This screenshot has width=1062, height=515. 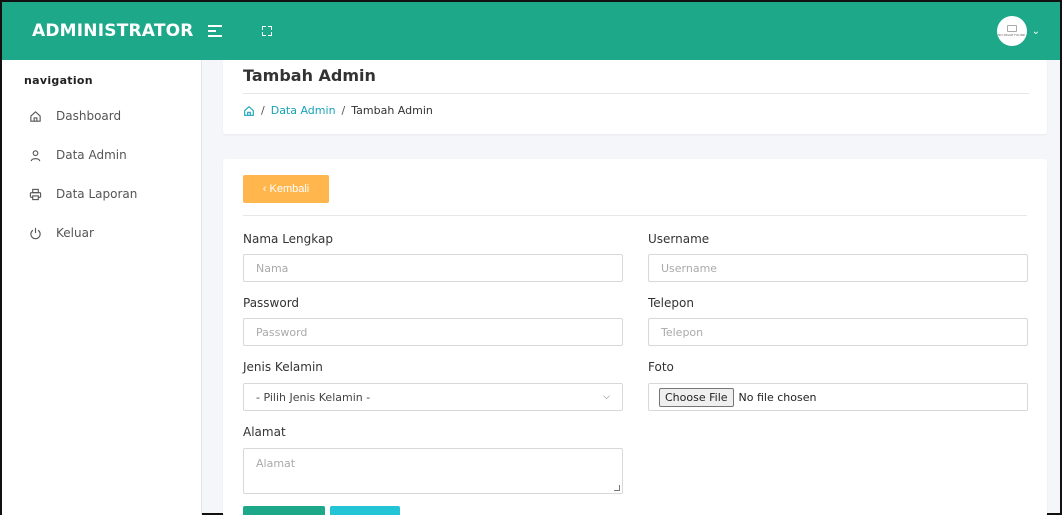 What do you see at coordinates (1012, 34) in the screenshot?
I see `avatar-text: NO IMAGE FOUND` at bounding box center [1012, 34].